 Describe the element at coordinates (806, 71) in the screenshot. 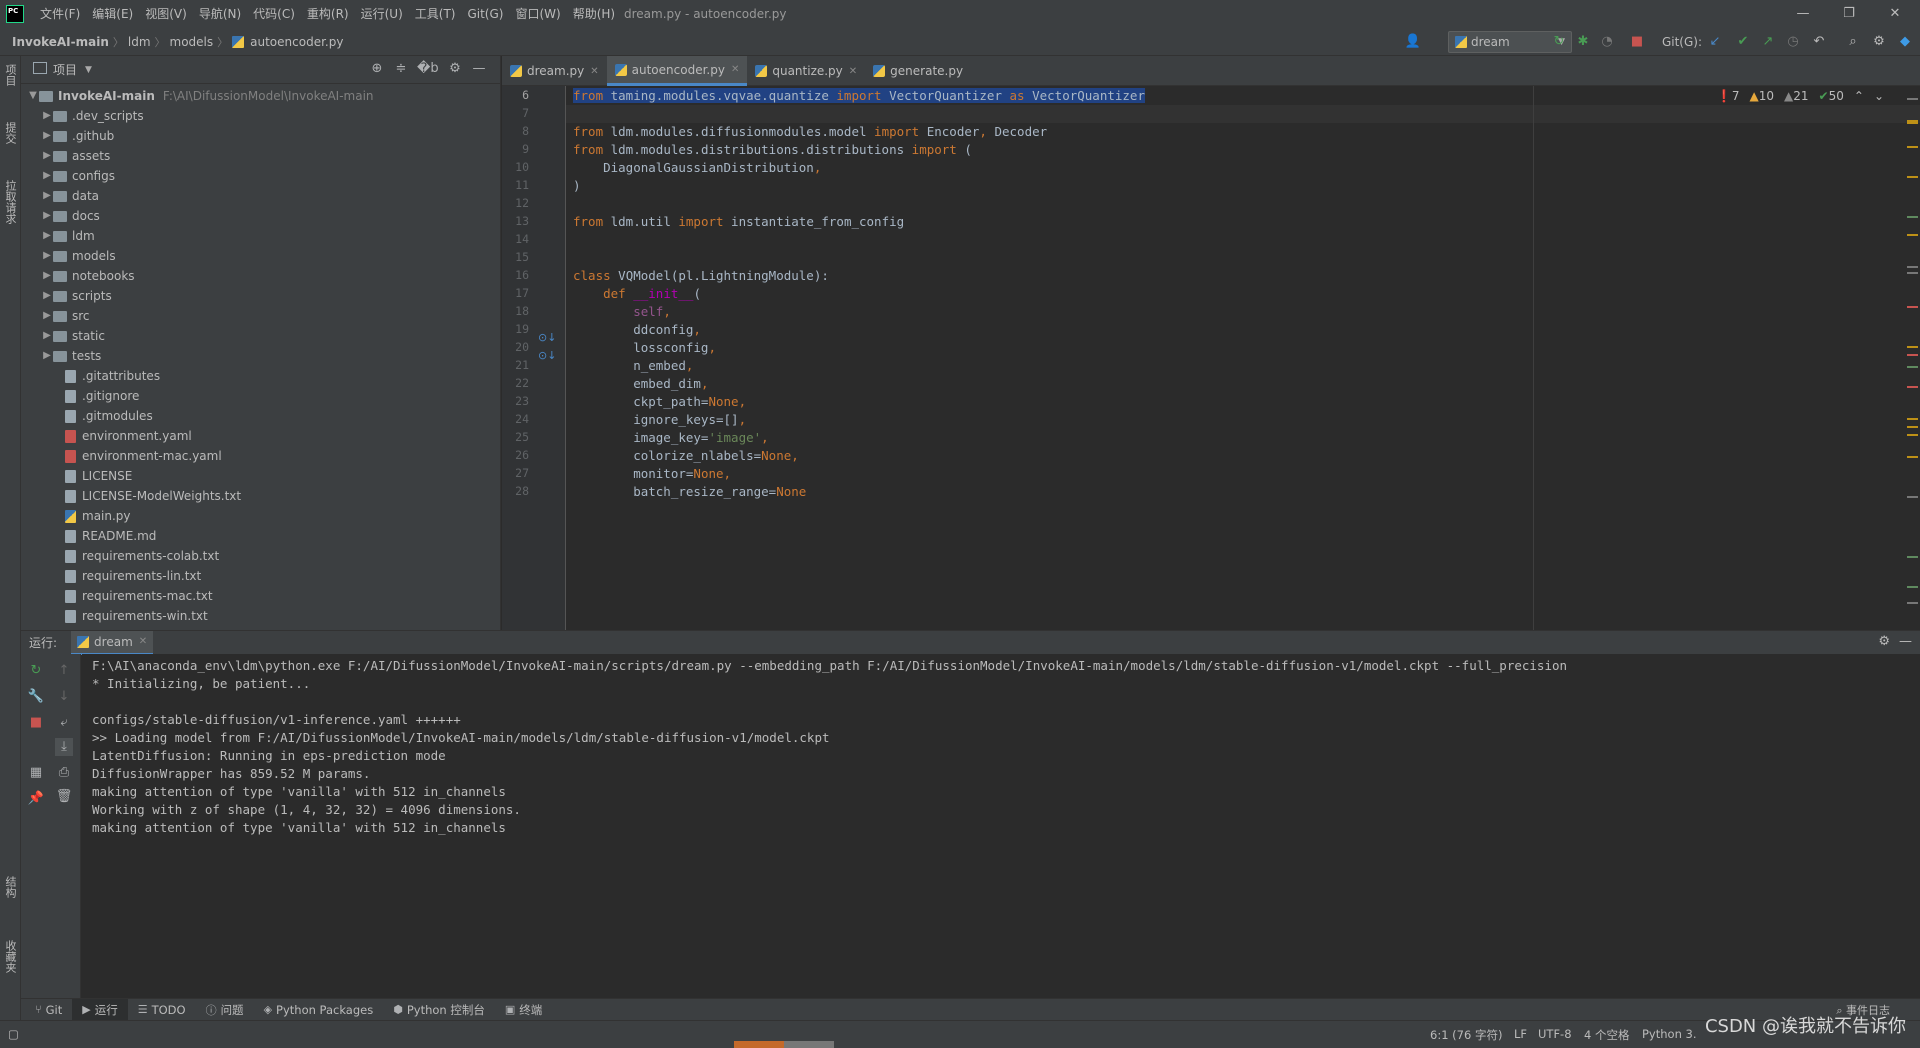

I see `tab-quantize-py: quantize.py ✕` at that location.